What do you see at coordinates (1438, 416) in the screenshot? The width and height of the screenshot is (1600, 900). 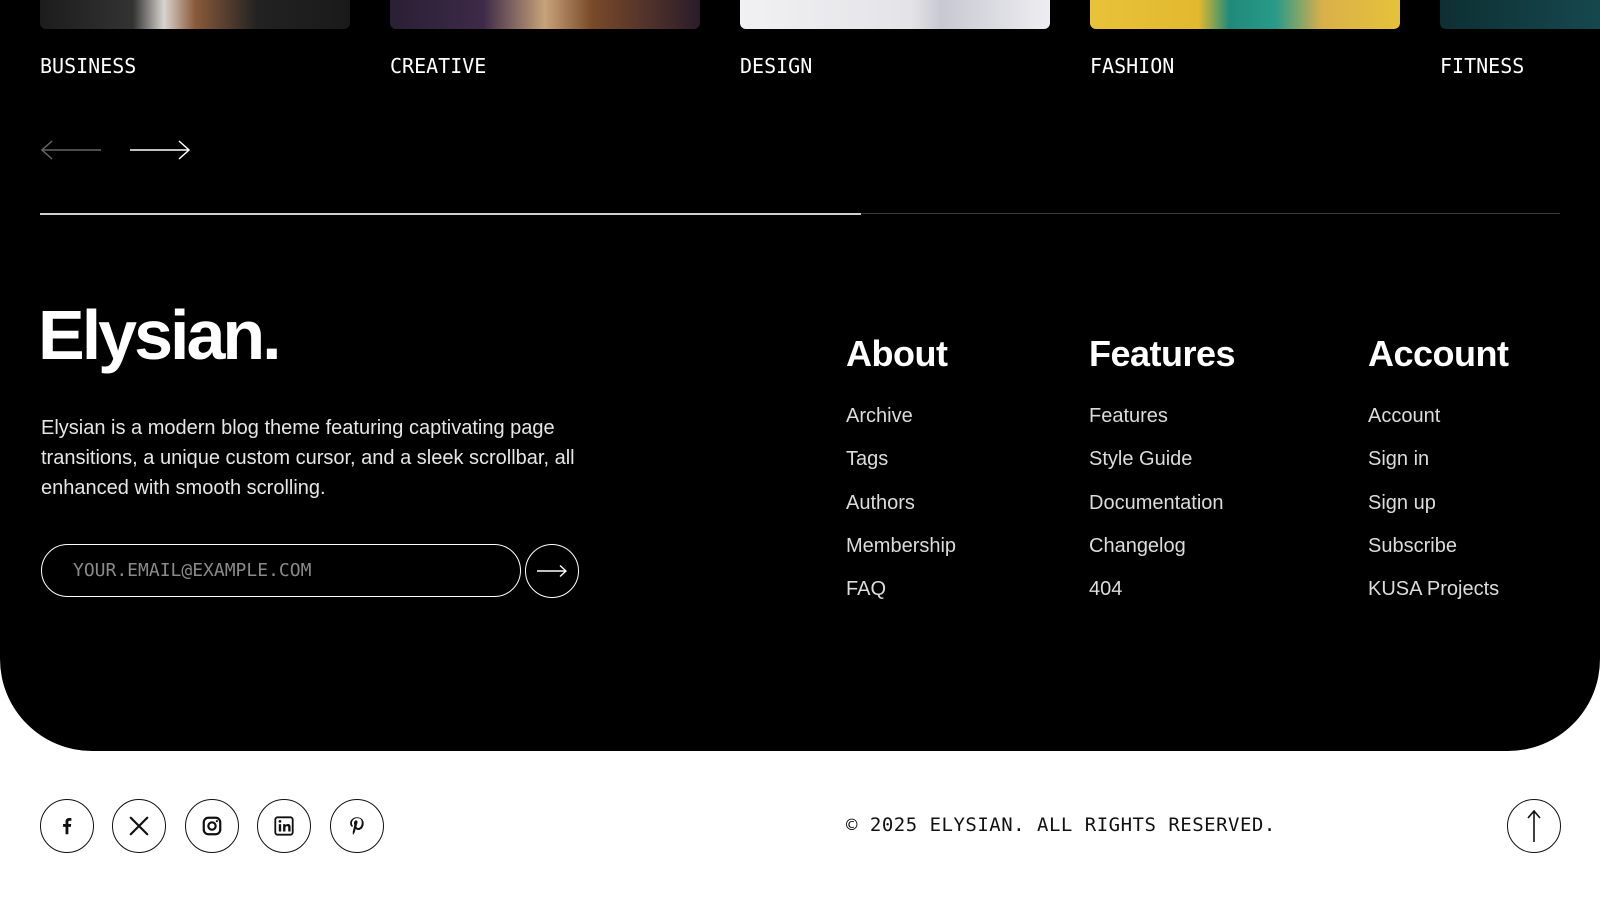 I see `footer-link-account: Account` at bounding box center [1438, 416].